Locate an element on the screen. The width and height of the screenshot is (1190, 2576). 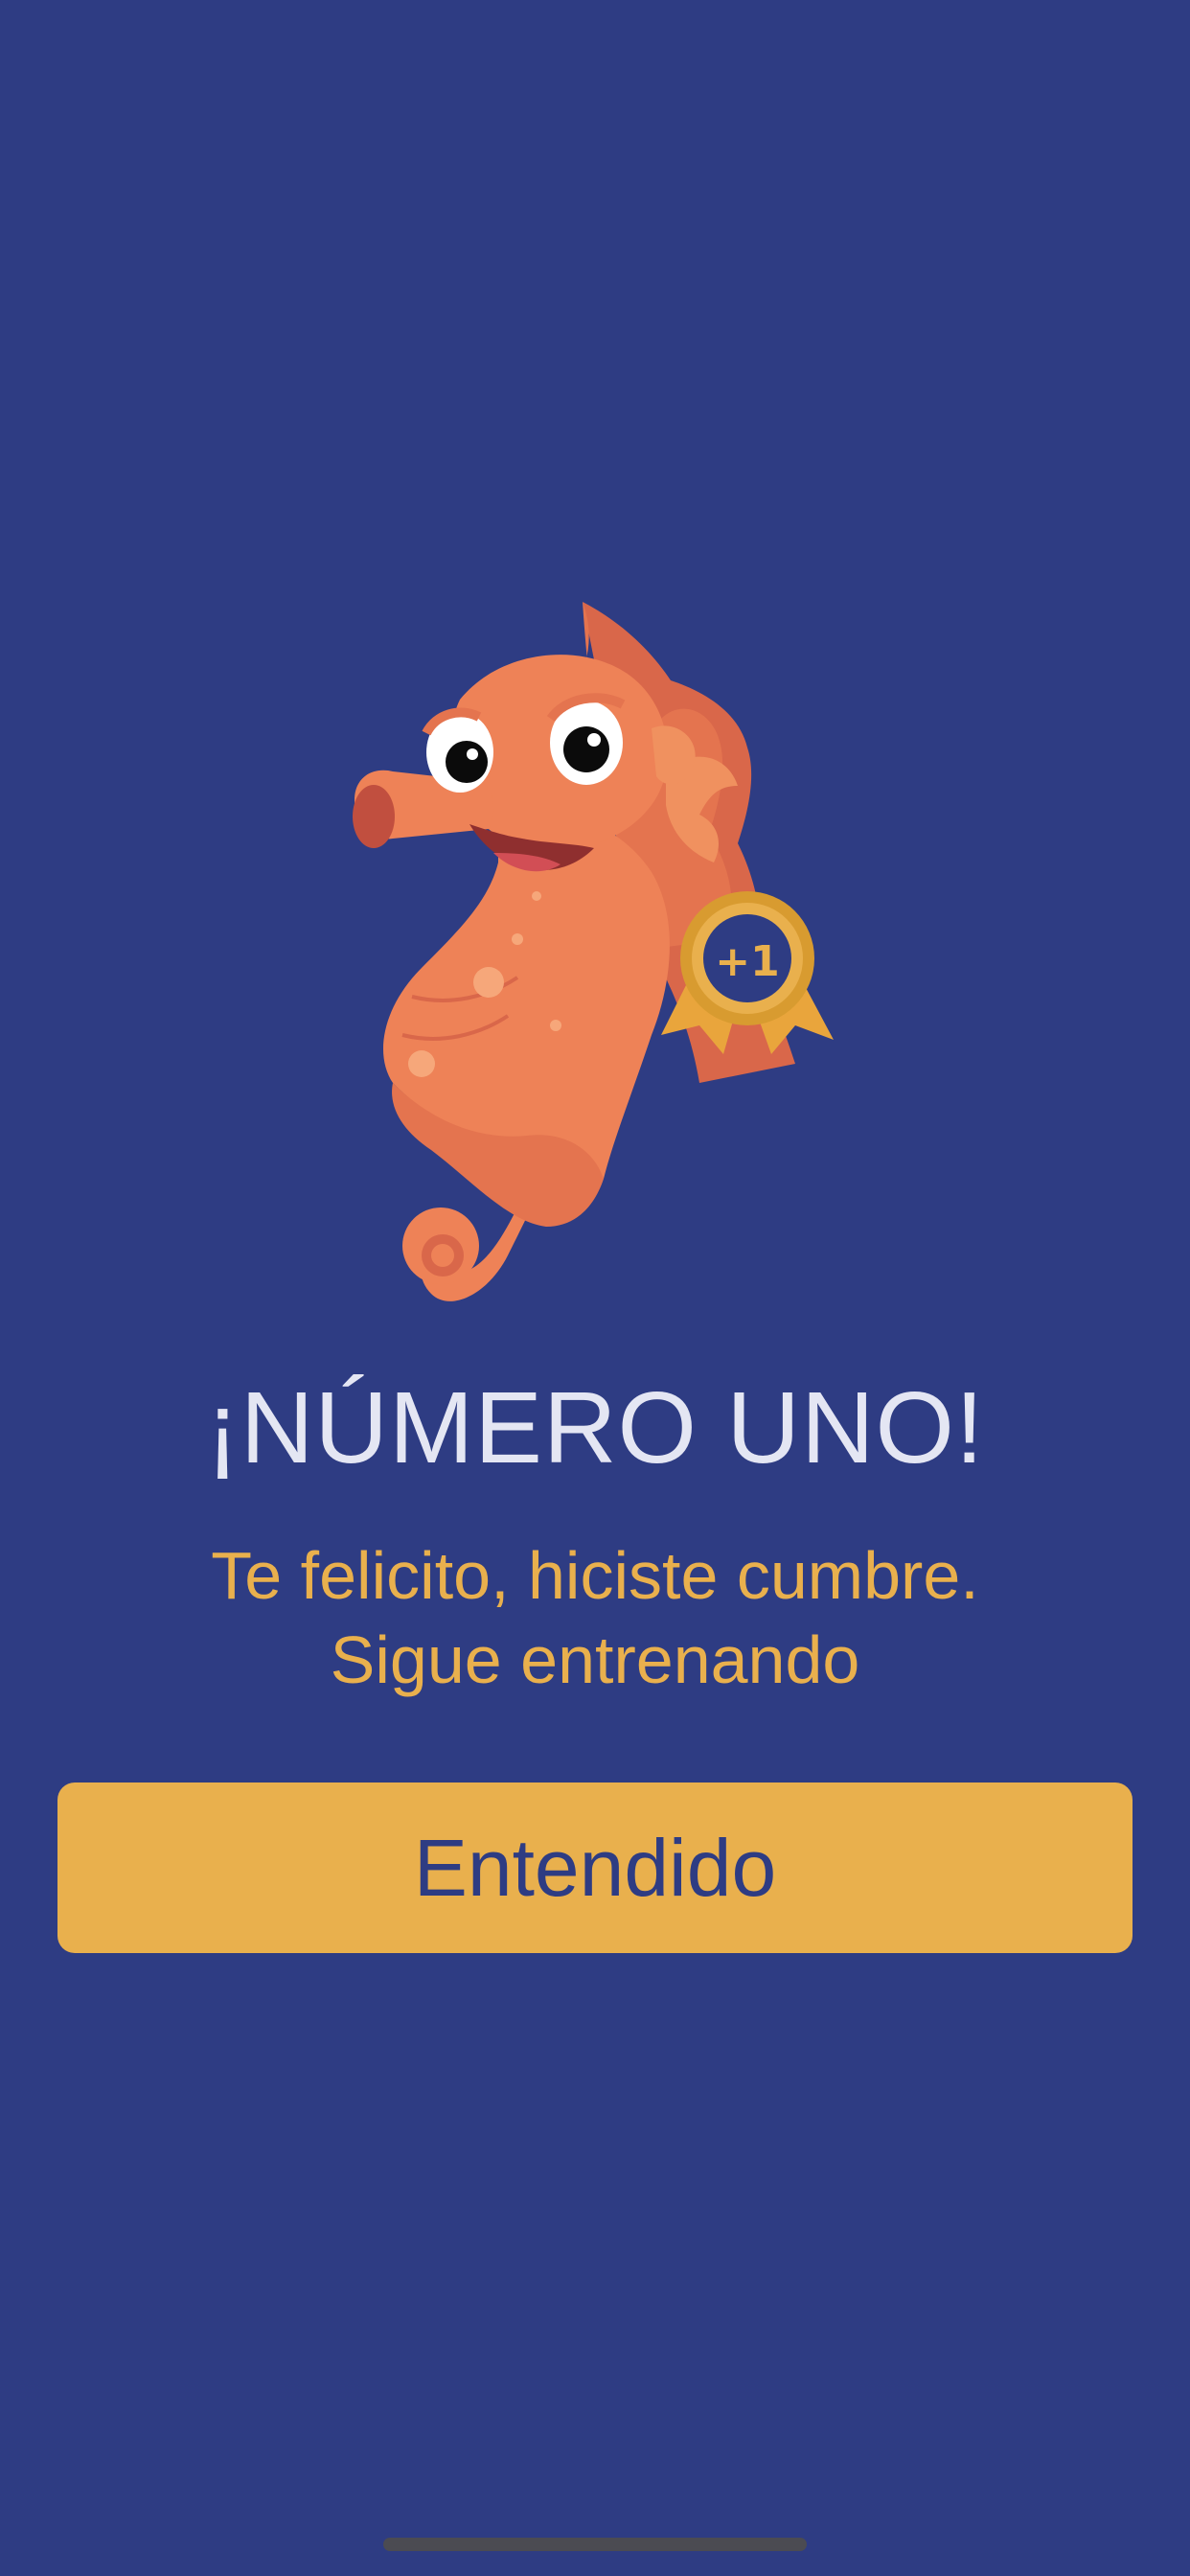
understood-button: Entendido is located at coordinates (595, 1867).